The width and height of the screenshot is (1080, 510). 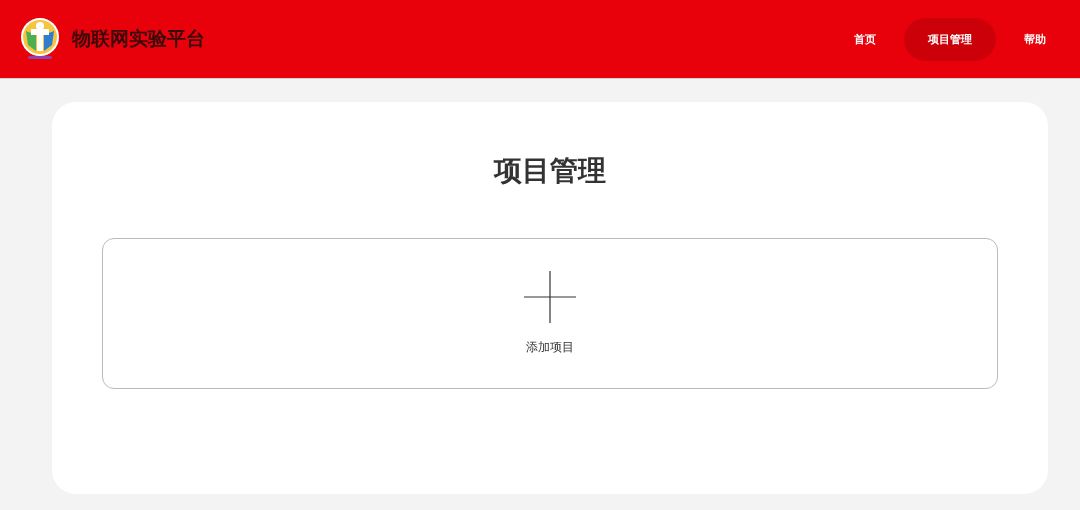 I want to click on nav-tab: 项目管理, so click(x=950, y=39).